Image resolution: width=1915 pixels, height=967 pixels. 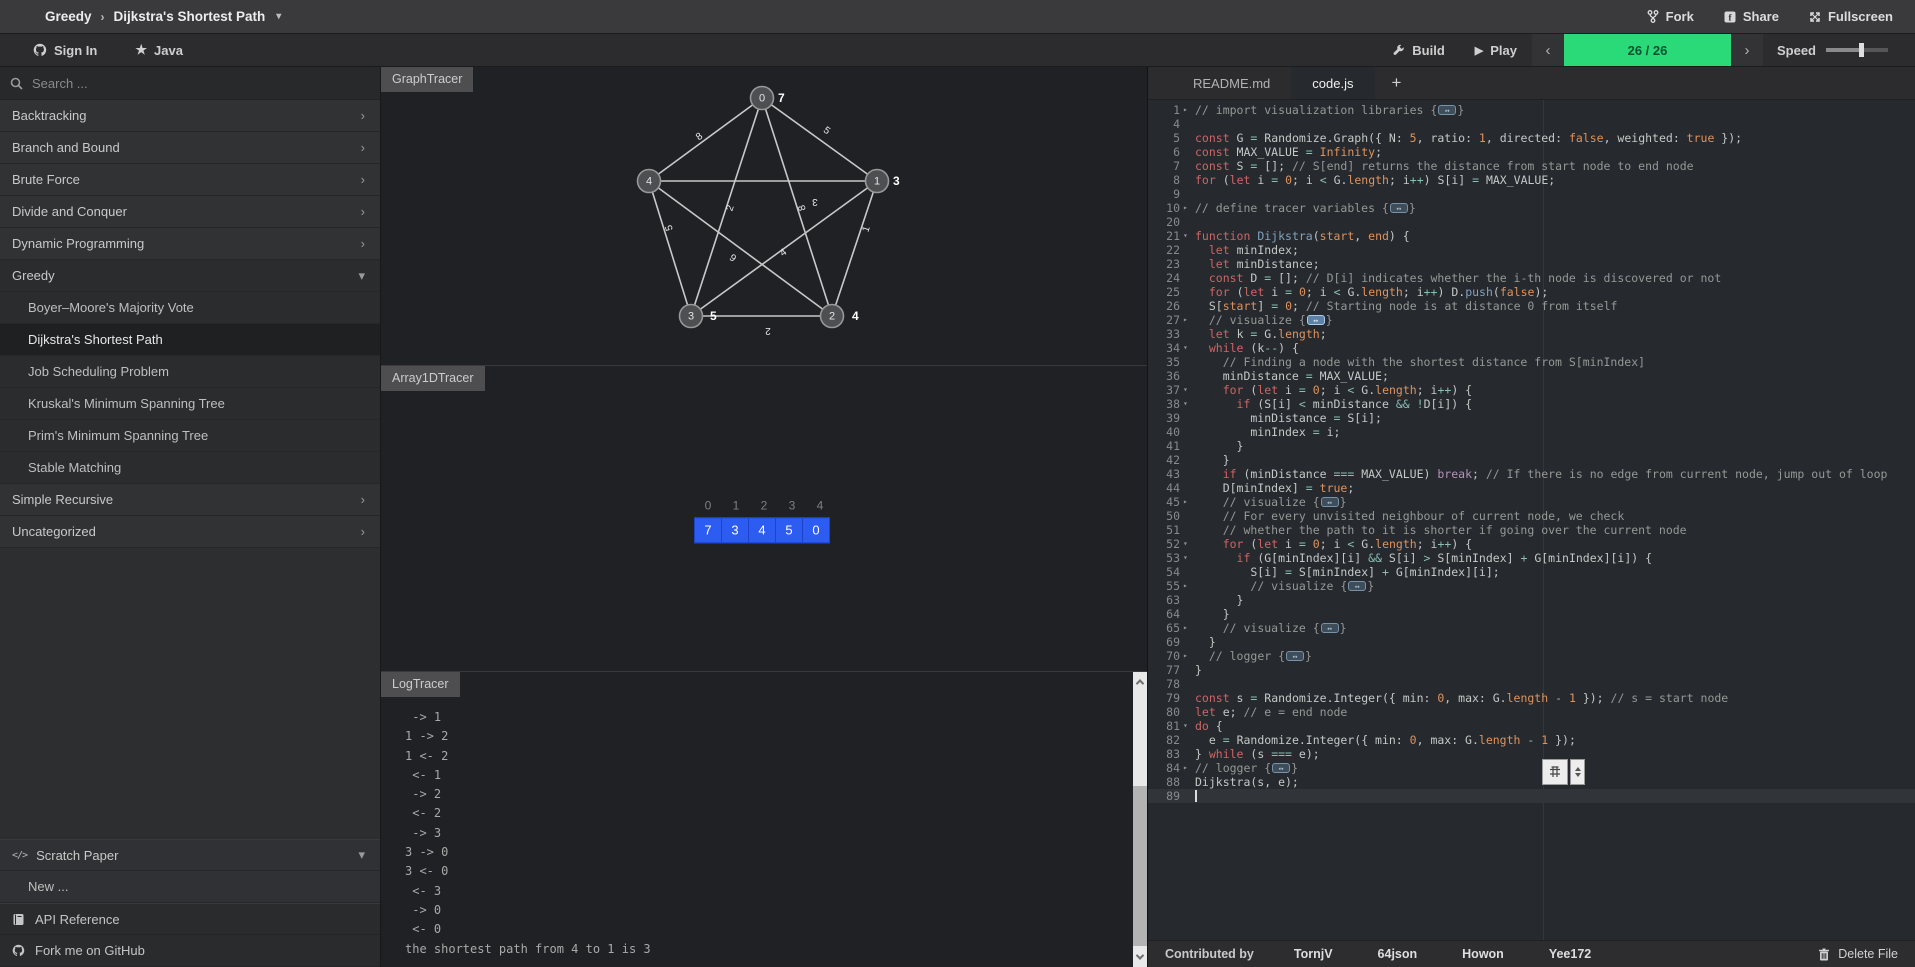 What do you see at coordinates (190, 116) in the screenshot?
I see `sidebar-category-backtracking: Backtracking ›` at bounding box center [190, 116].